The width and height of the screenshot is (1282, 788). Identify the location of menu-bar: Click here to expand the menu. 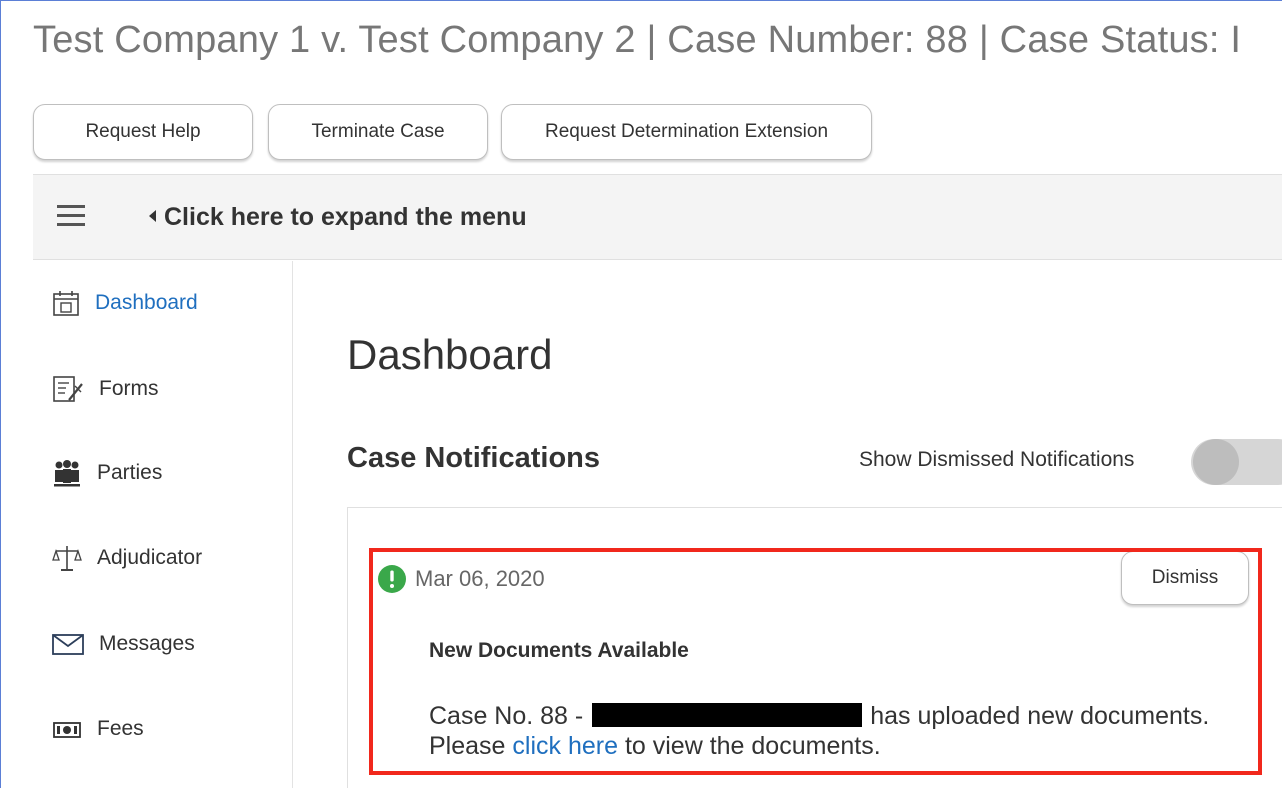
(657, 217).